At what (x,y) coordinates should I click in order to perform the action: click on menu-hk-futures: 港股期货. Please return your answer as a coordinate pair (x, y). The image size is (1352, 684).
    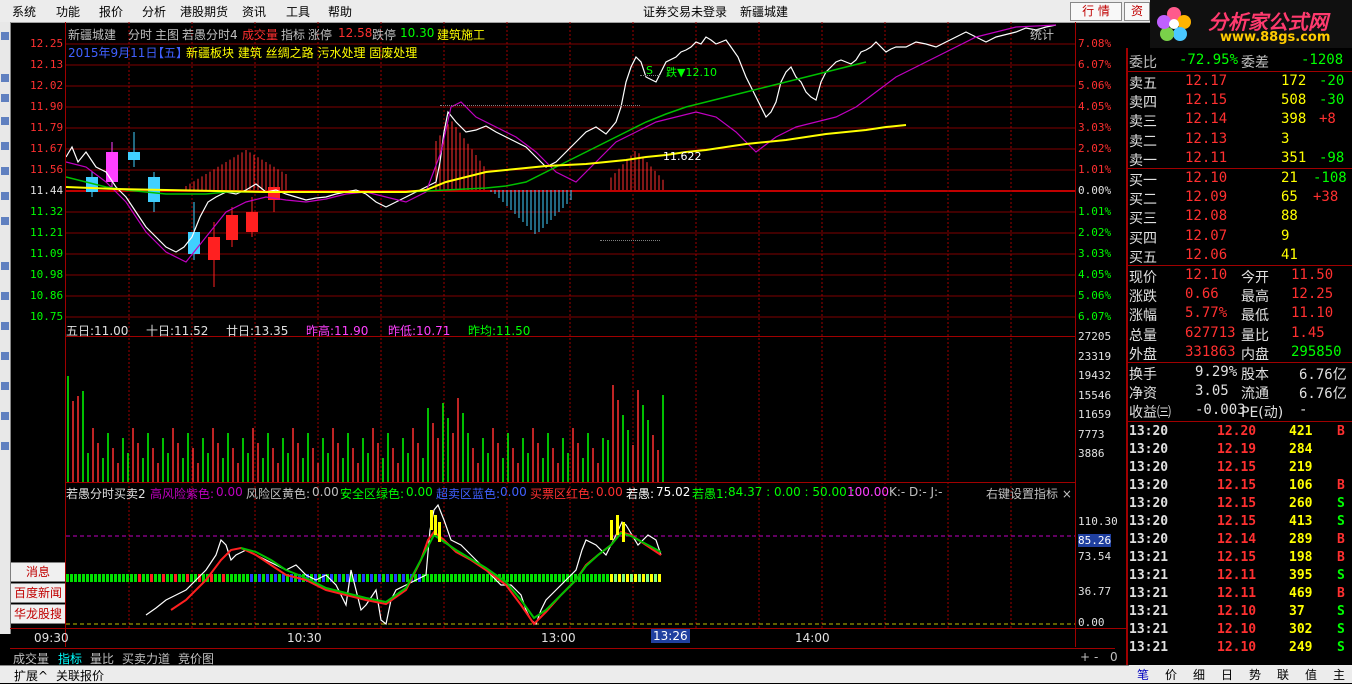
    Looking at the image, I should click on (204, 11).